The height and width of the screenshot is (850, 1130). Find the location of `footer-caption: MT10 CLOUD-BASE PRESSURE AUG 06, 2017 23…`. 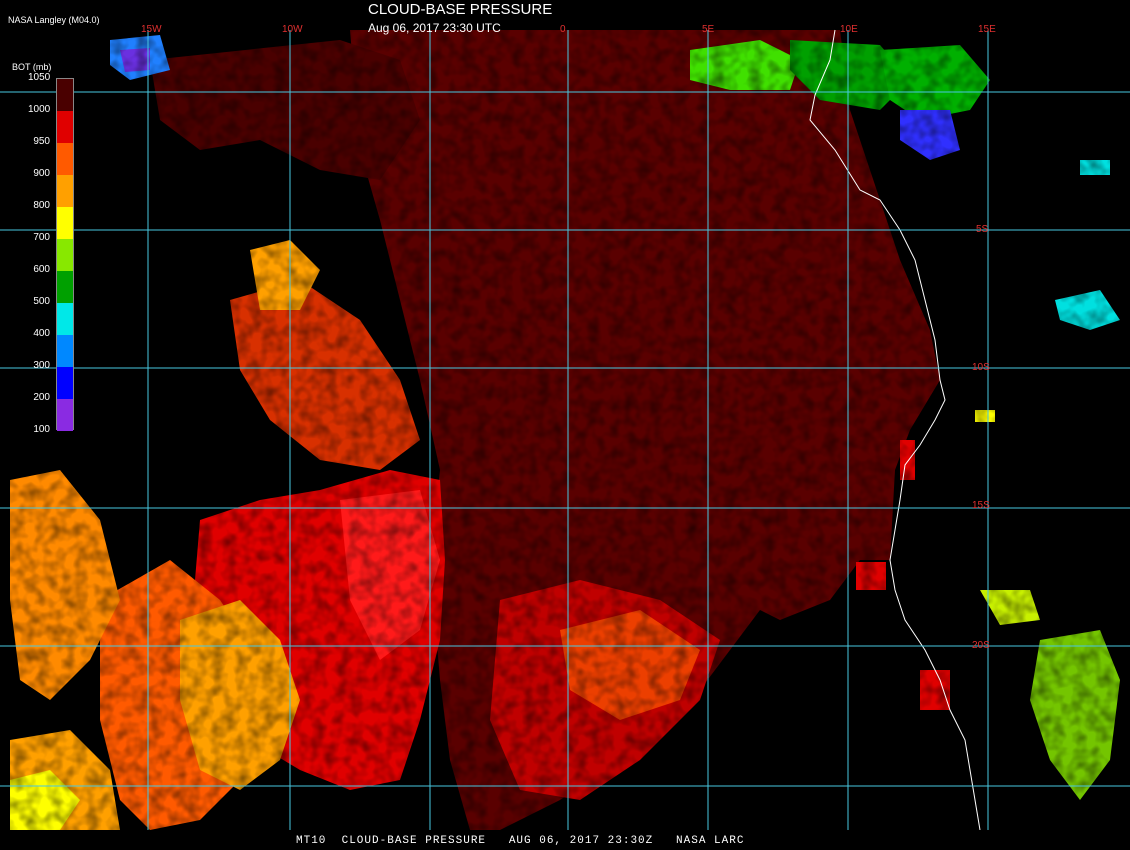

footer-caption: MT10 CLOUD-BASE PRESSURE AUG 06, 2017 23… is located at coordinates (520, 841).